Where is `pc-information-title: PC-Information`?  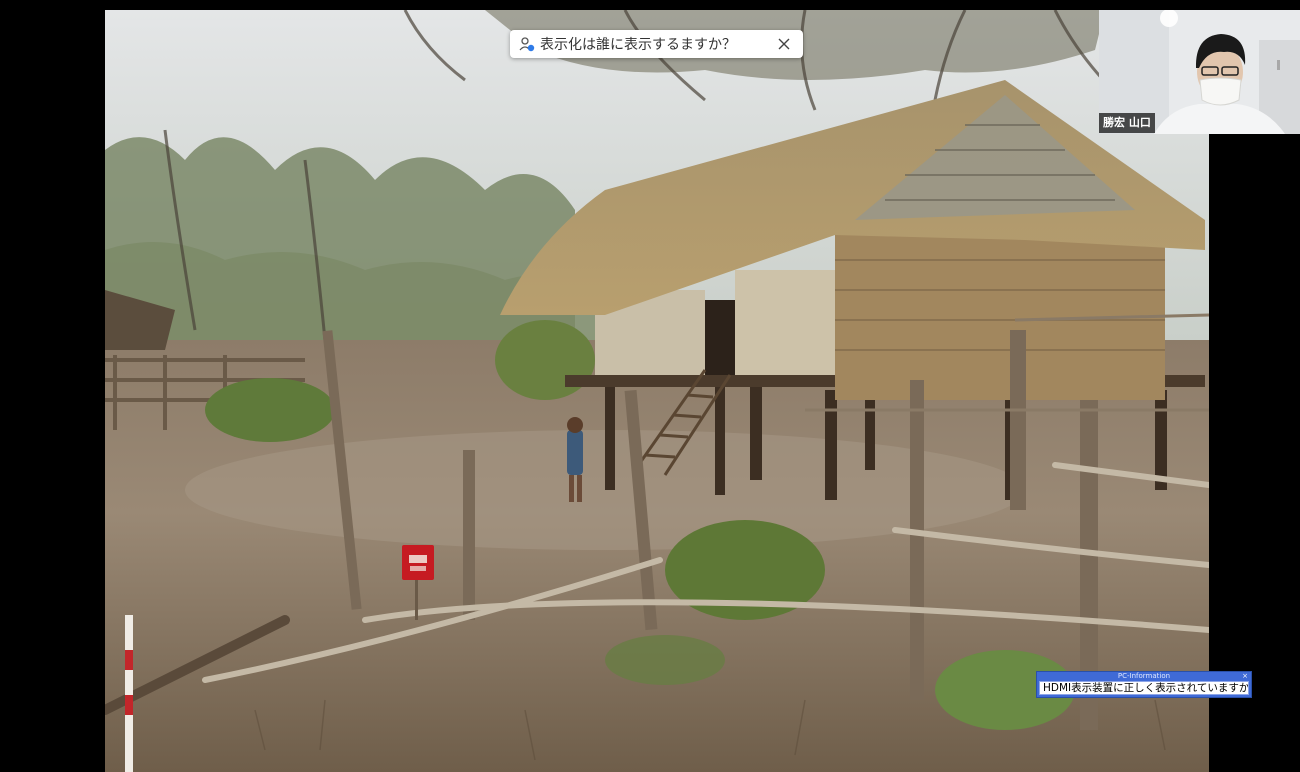 pc-information-title: PC-Information is located at coordinates (1144, 676).